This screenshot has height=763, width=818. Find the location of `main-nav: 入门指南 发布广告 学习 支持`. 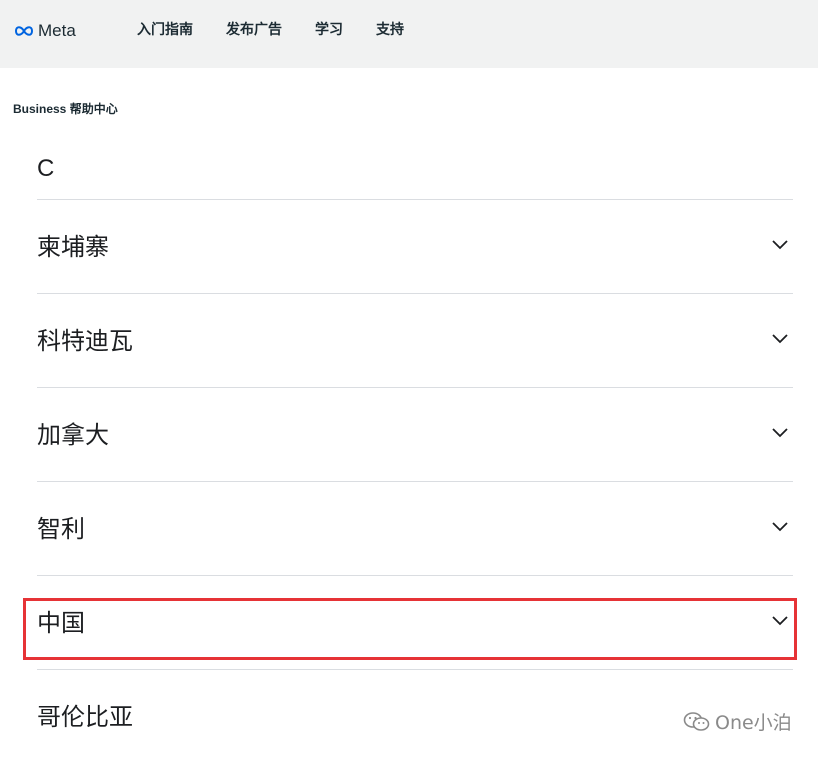

main-nav: 入门指南 发布广告 学习 支持 is located at coordinates (287, 30).